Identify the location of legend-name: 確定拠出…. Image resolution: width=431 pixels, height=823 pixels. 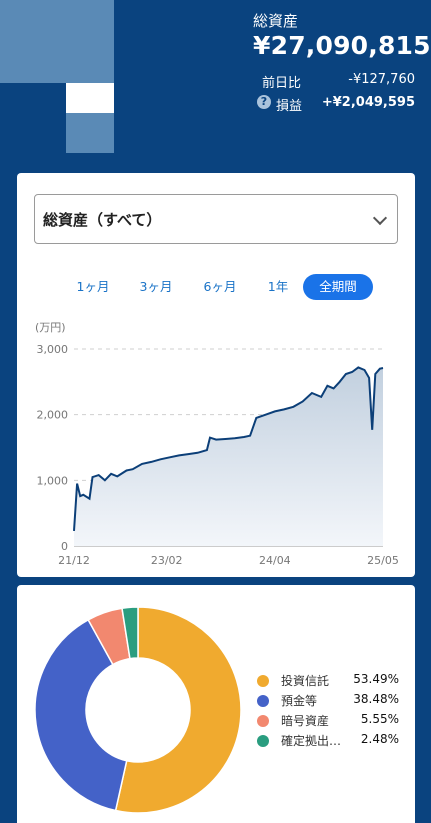
(311, 741).